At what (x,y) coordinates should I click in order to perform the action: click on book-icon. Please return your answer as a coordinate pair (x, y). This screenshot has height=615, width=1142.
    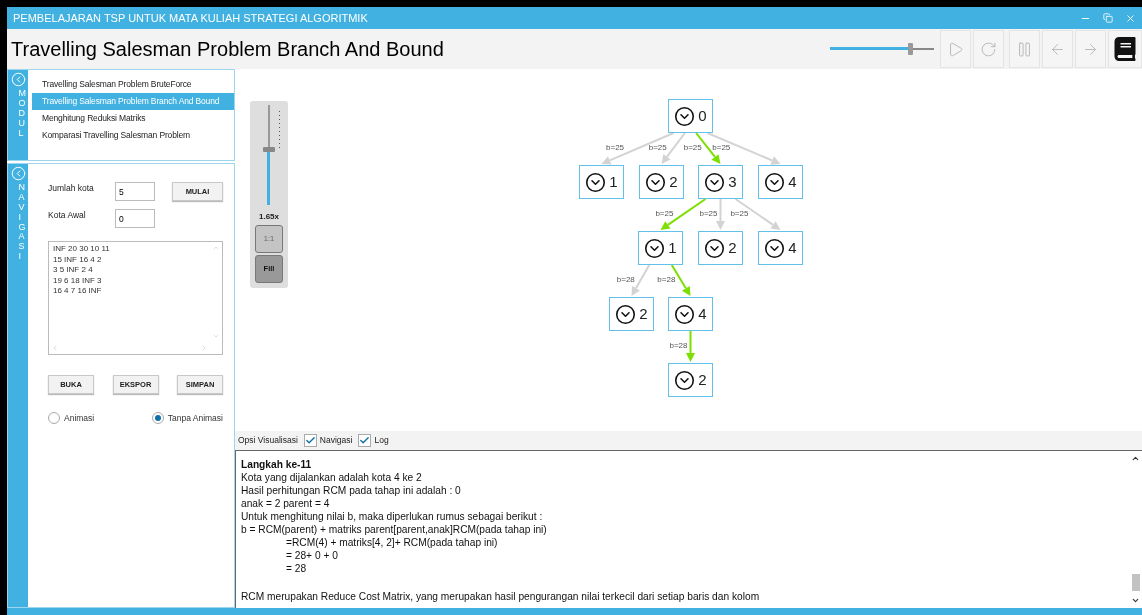
    Looking at the image, I should click on (1125, 49).